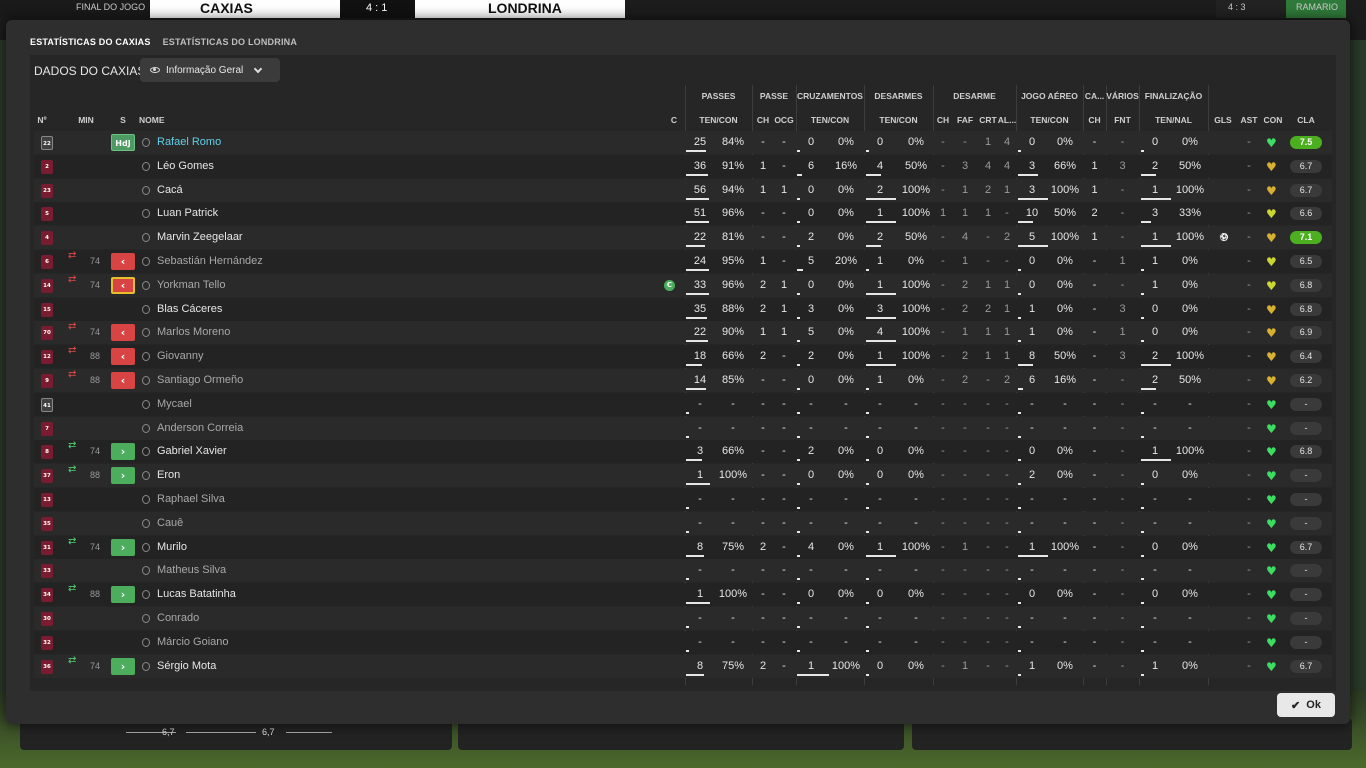 The width and height of the screenshot is (1366, 768). I want to click on tackles-attempted: 1, so click(880, 380).